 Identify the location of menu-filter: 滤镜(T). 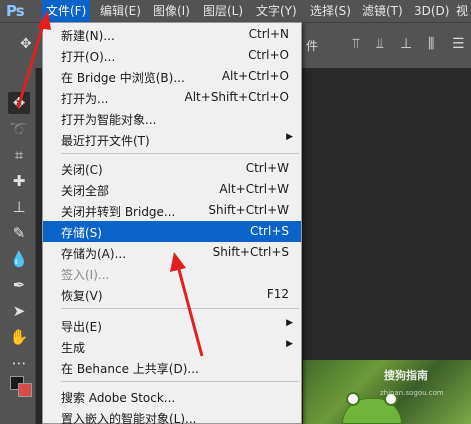
(382, 11).